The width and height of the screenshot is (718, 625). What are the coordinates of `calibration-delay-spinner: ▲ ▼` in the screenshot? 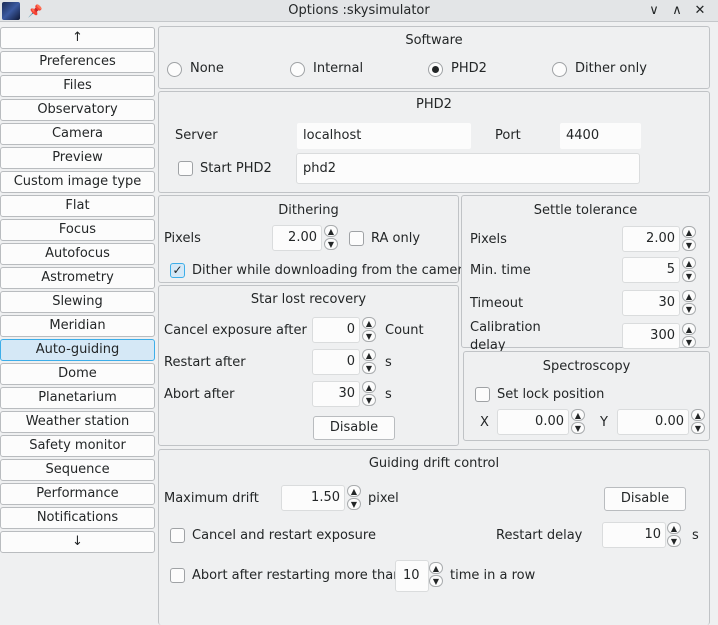 It's located at (689, 336).